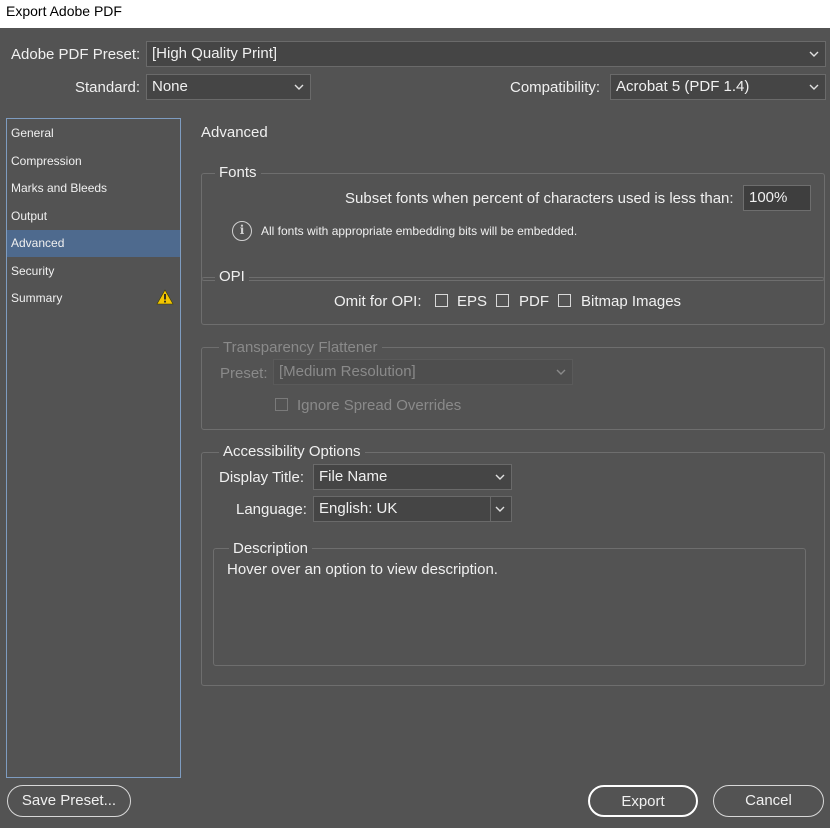  What do you see at coordinates (513, 301) in the screenshot?
I see `opi-group` at bounding box center [513, 301].